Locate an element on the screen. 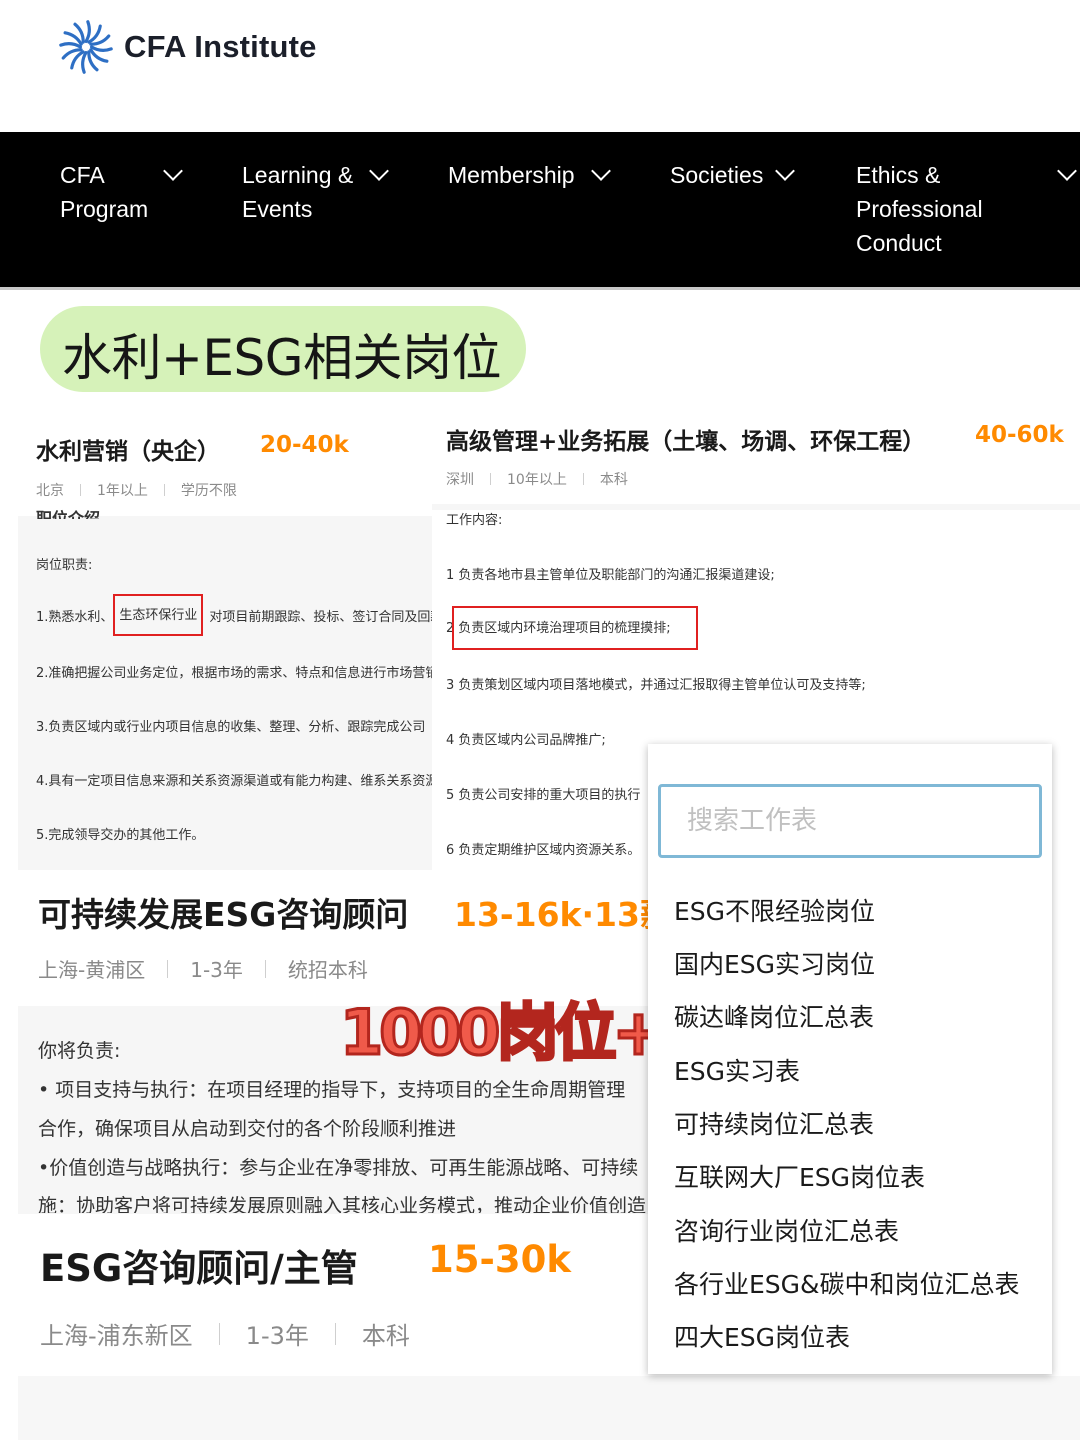 The image size is (1080, 1440). job2-content-label: 工作内容: is located at coordinates (474, 520).